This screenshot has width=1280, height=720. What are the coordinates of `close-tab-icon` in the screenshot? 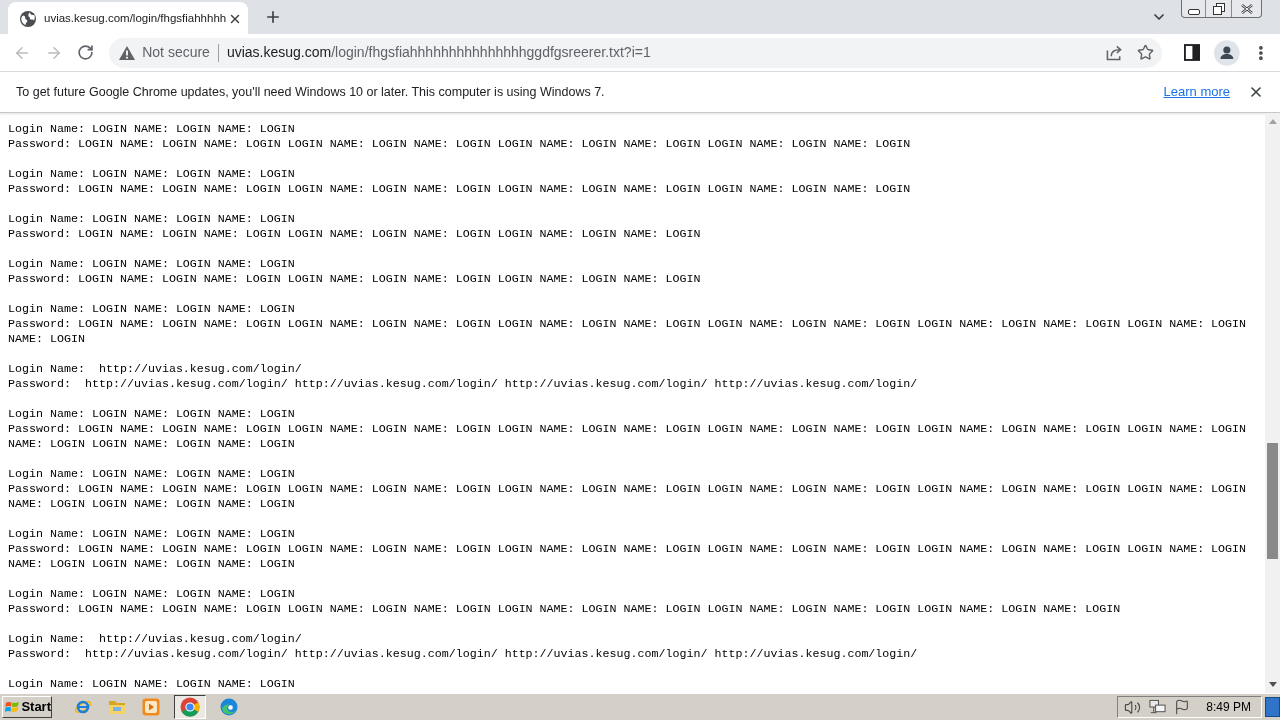 It's located at (235, 19).